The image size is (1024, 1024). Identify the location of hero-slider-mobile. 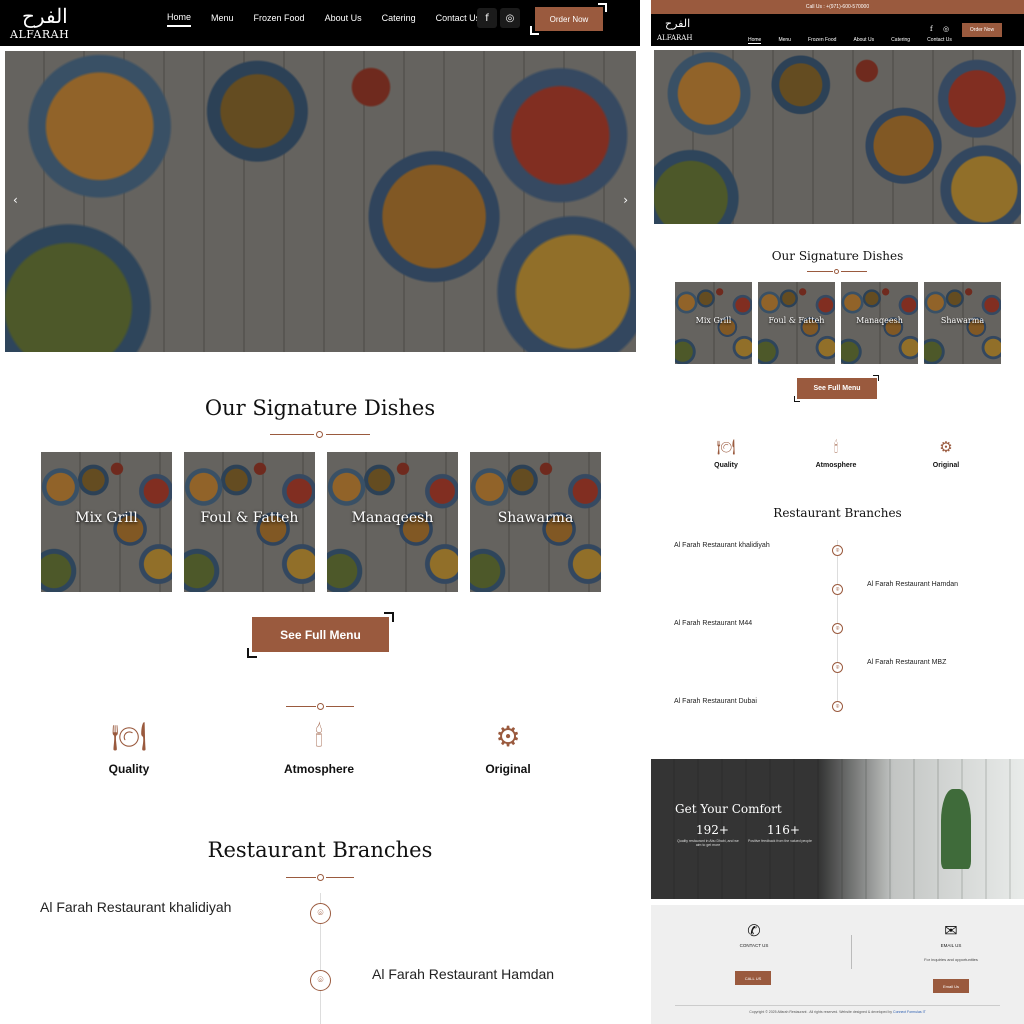
(837, 137).